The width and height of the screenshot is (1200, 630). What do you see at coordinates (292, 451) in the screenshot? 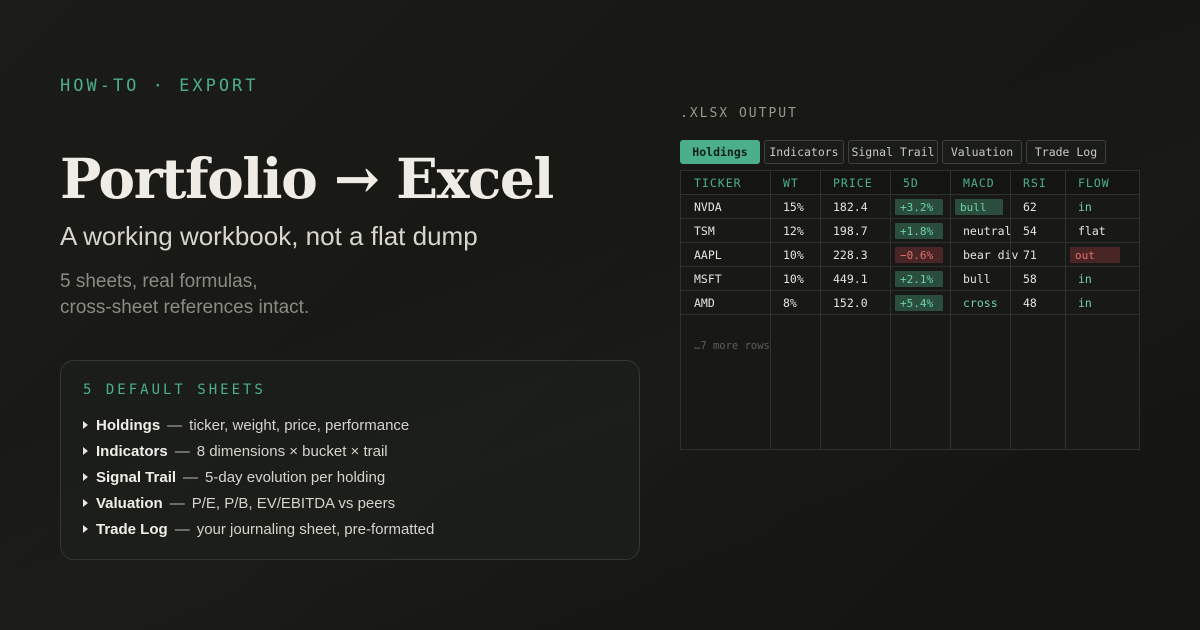
I see `sheet-item-desc: 8 dimensions × bucket × trail` at bounding box center [292, 451].